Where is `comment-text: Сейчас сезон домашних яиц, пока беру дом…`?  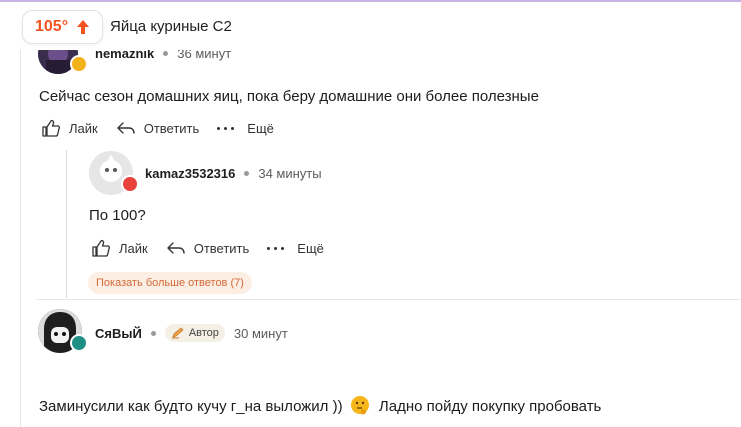
comment-text: Сейчас сезон домашних яиц, пока беру дом… is located at coordinates (289, 96).